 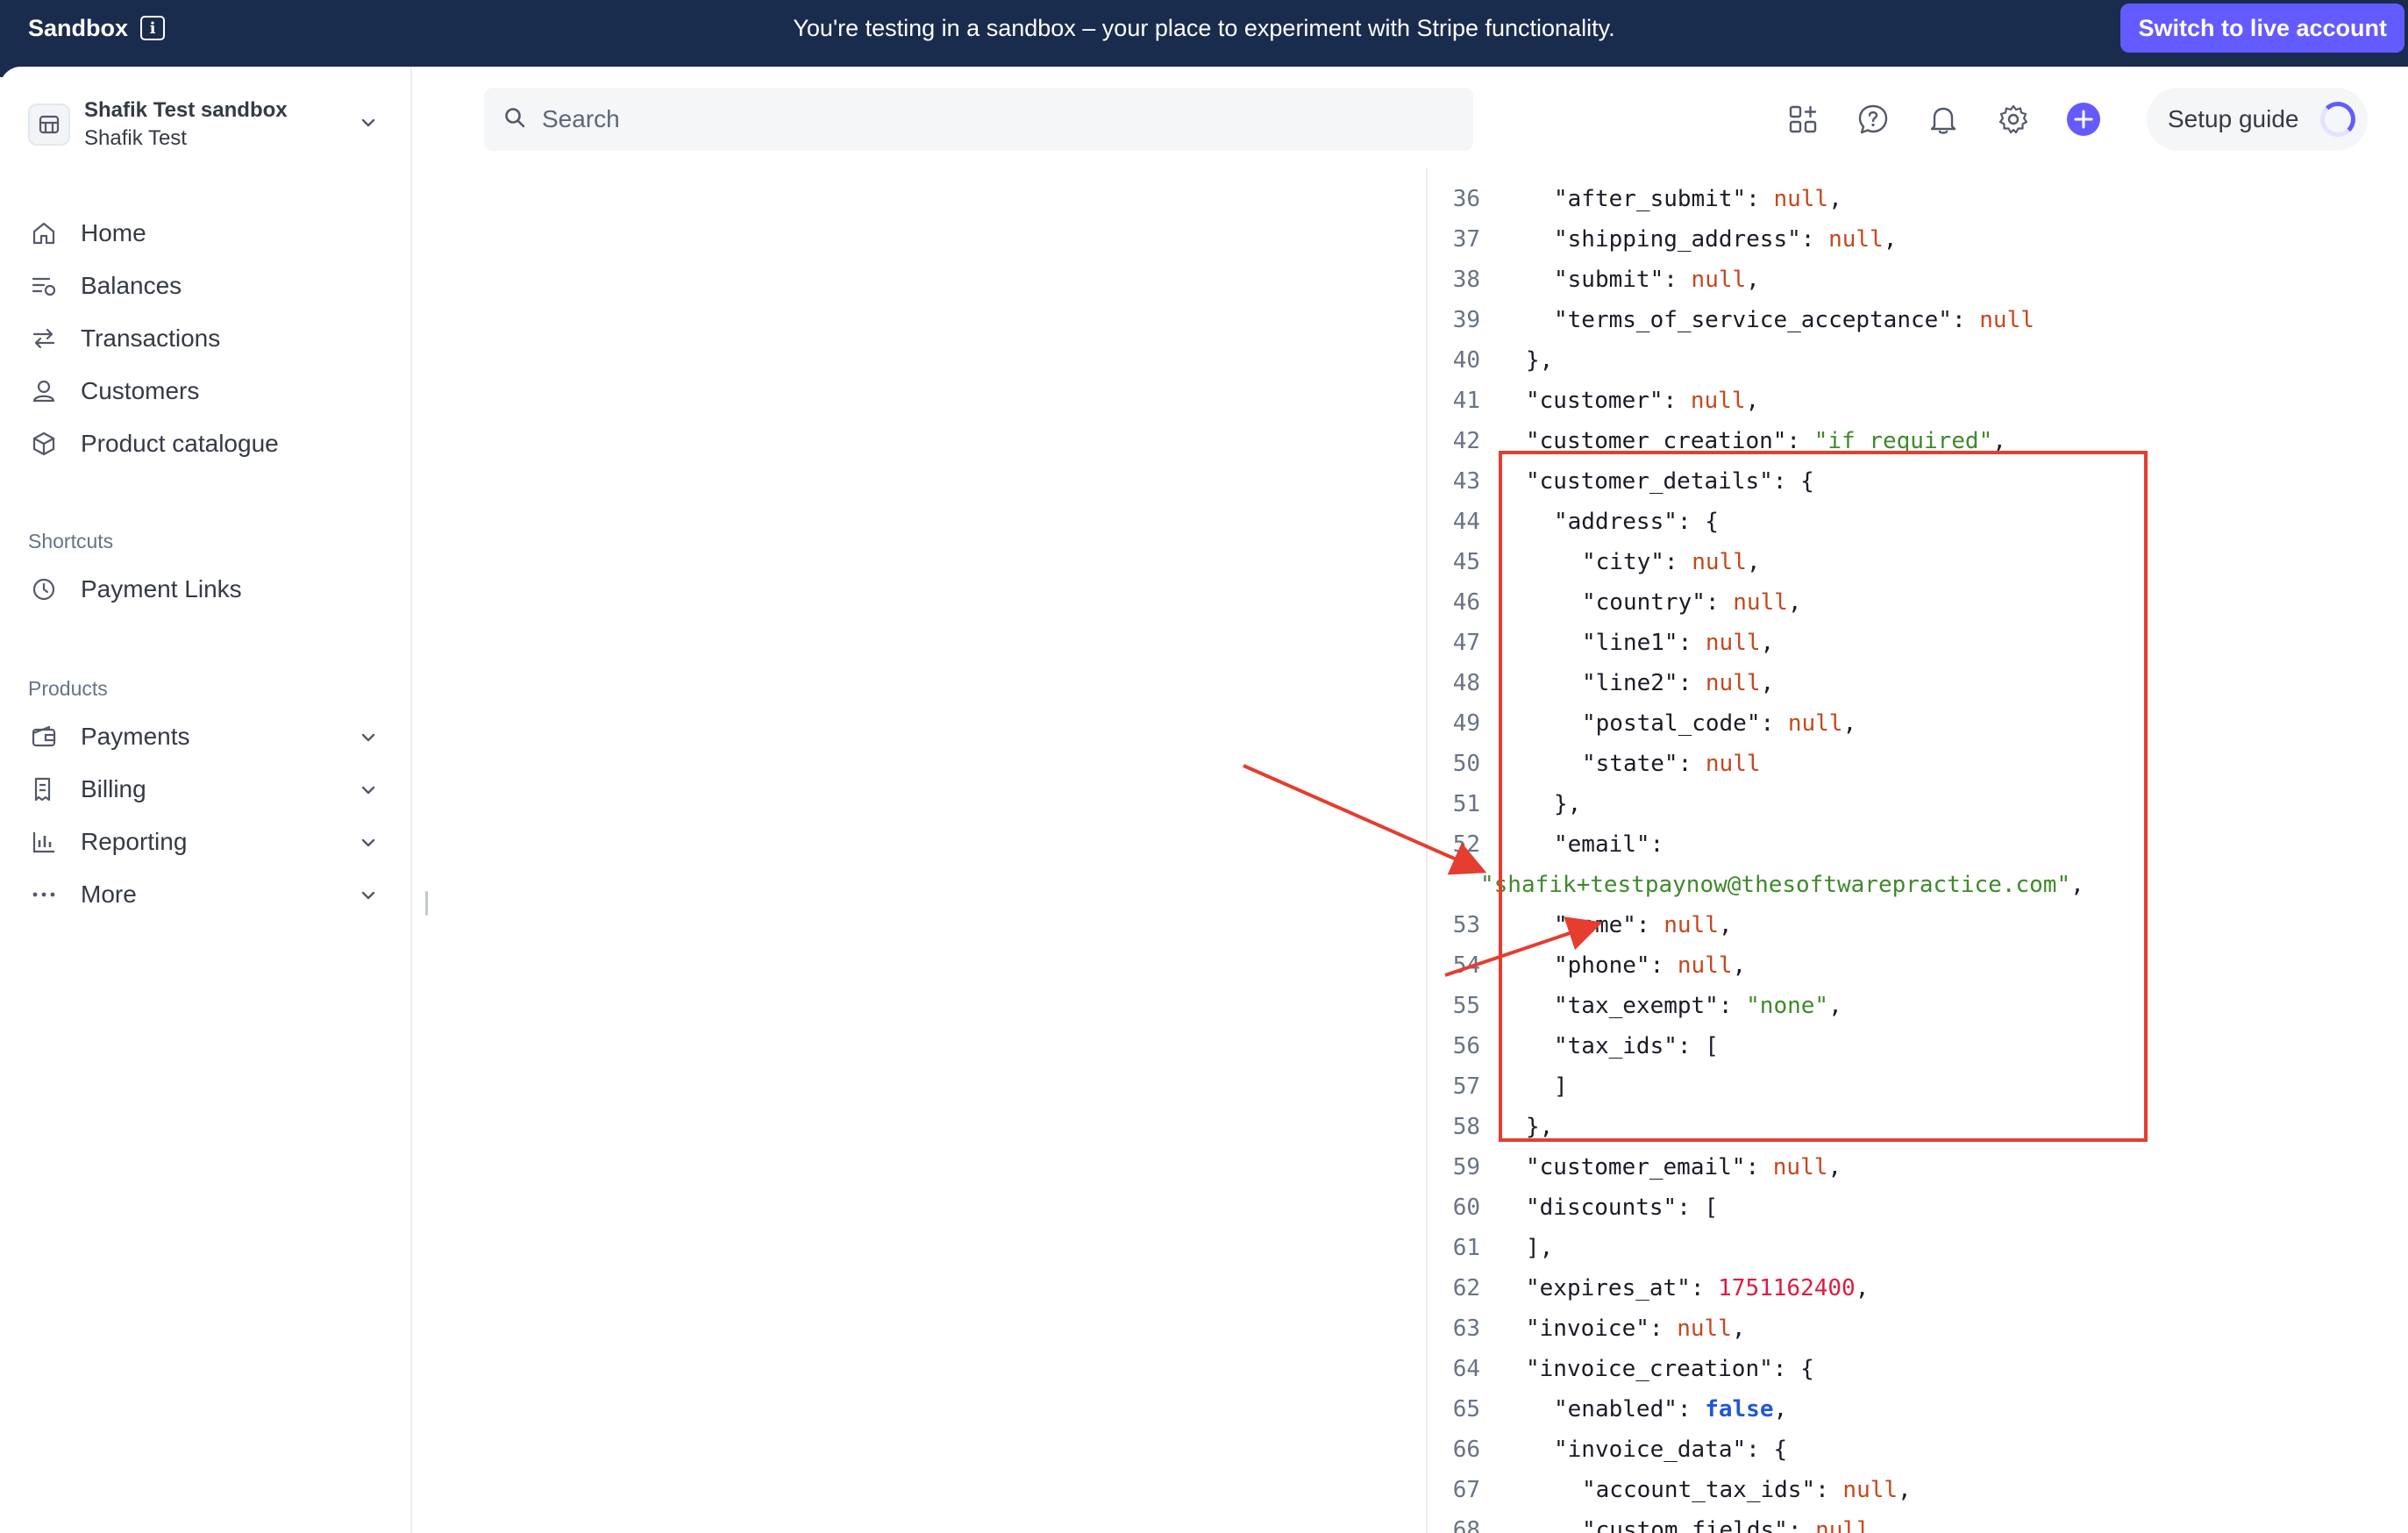 What do you see at coordinates (1466, 522) in the screenshot?
I see `line-number: 44` at bounding box center [1466, 522].